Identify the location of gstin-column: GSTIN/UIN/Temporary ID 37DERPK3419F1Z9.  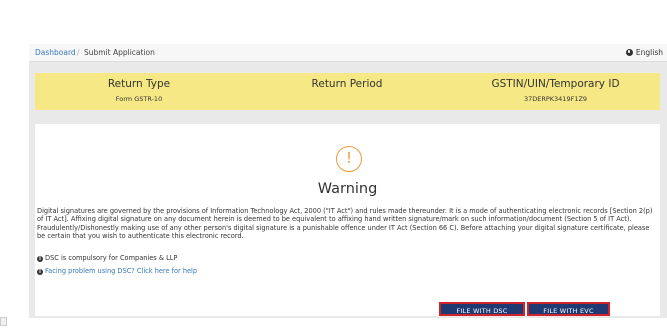
(555, 88).